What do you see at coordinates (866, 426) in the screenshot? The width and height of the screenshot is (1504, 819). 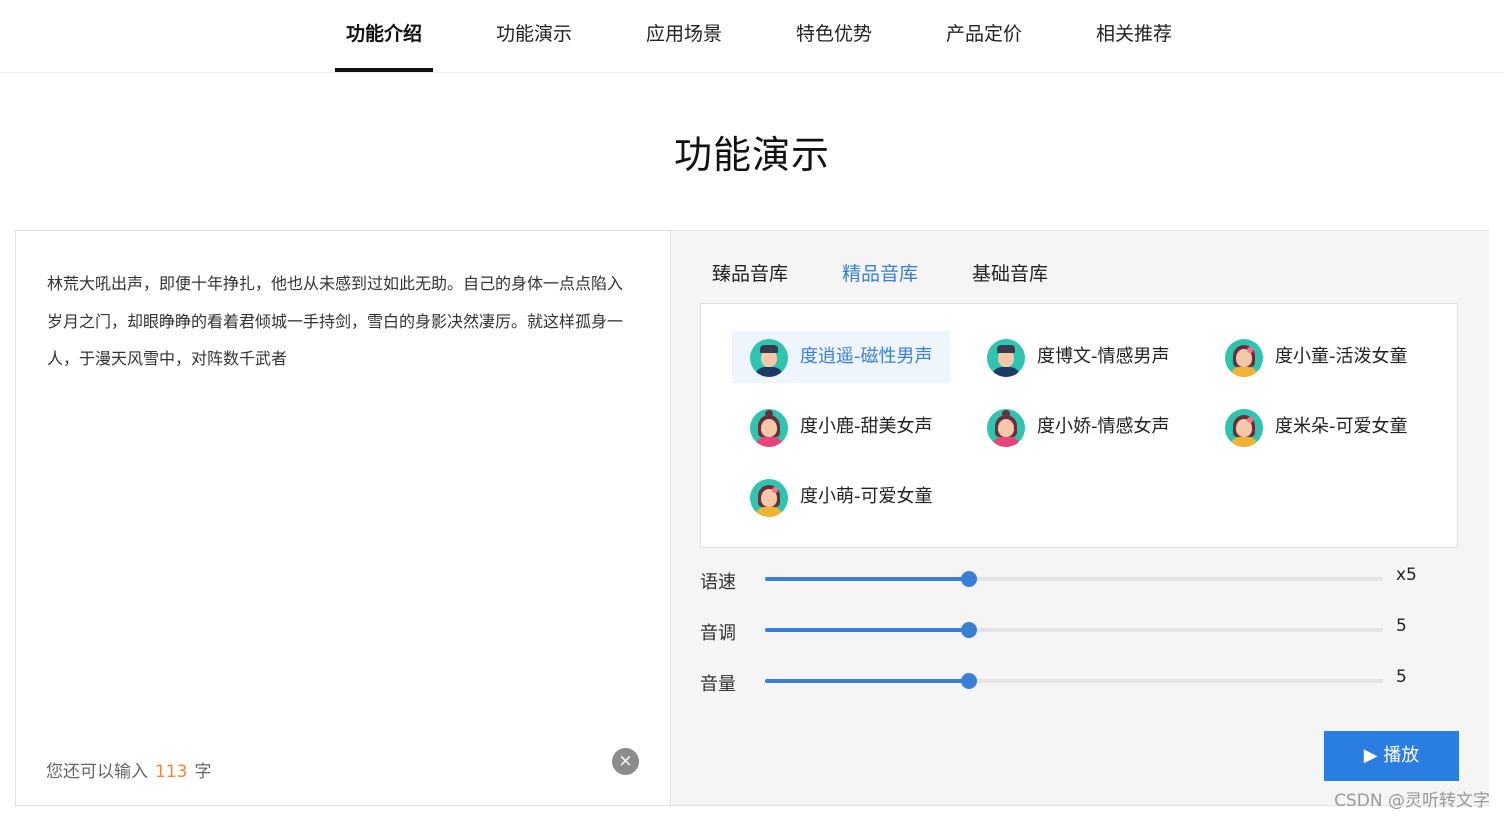 I see `voice-name: 度小鹿-甜美女声` at bounding box center [866, 426].